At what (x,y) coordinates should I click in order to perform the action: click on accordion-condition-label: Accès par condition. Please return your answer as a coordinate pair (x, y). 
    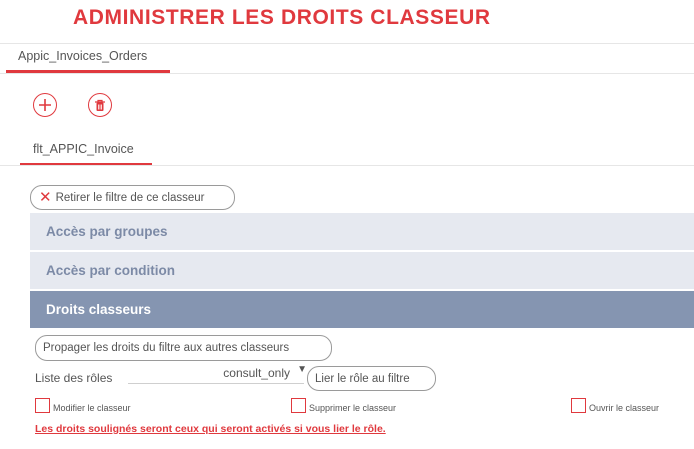
    Looking at the image, I should click on (111, 270).